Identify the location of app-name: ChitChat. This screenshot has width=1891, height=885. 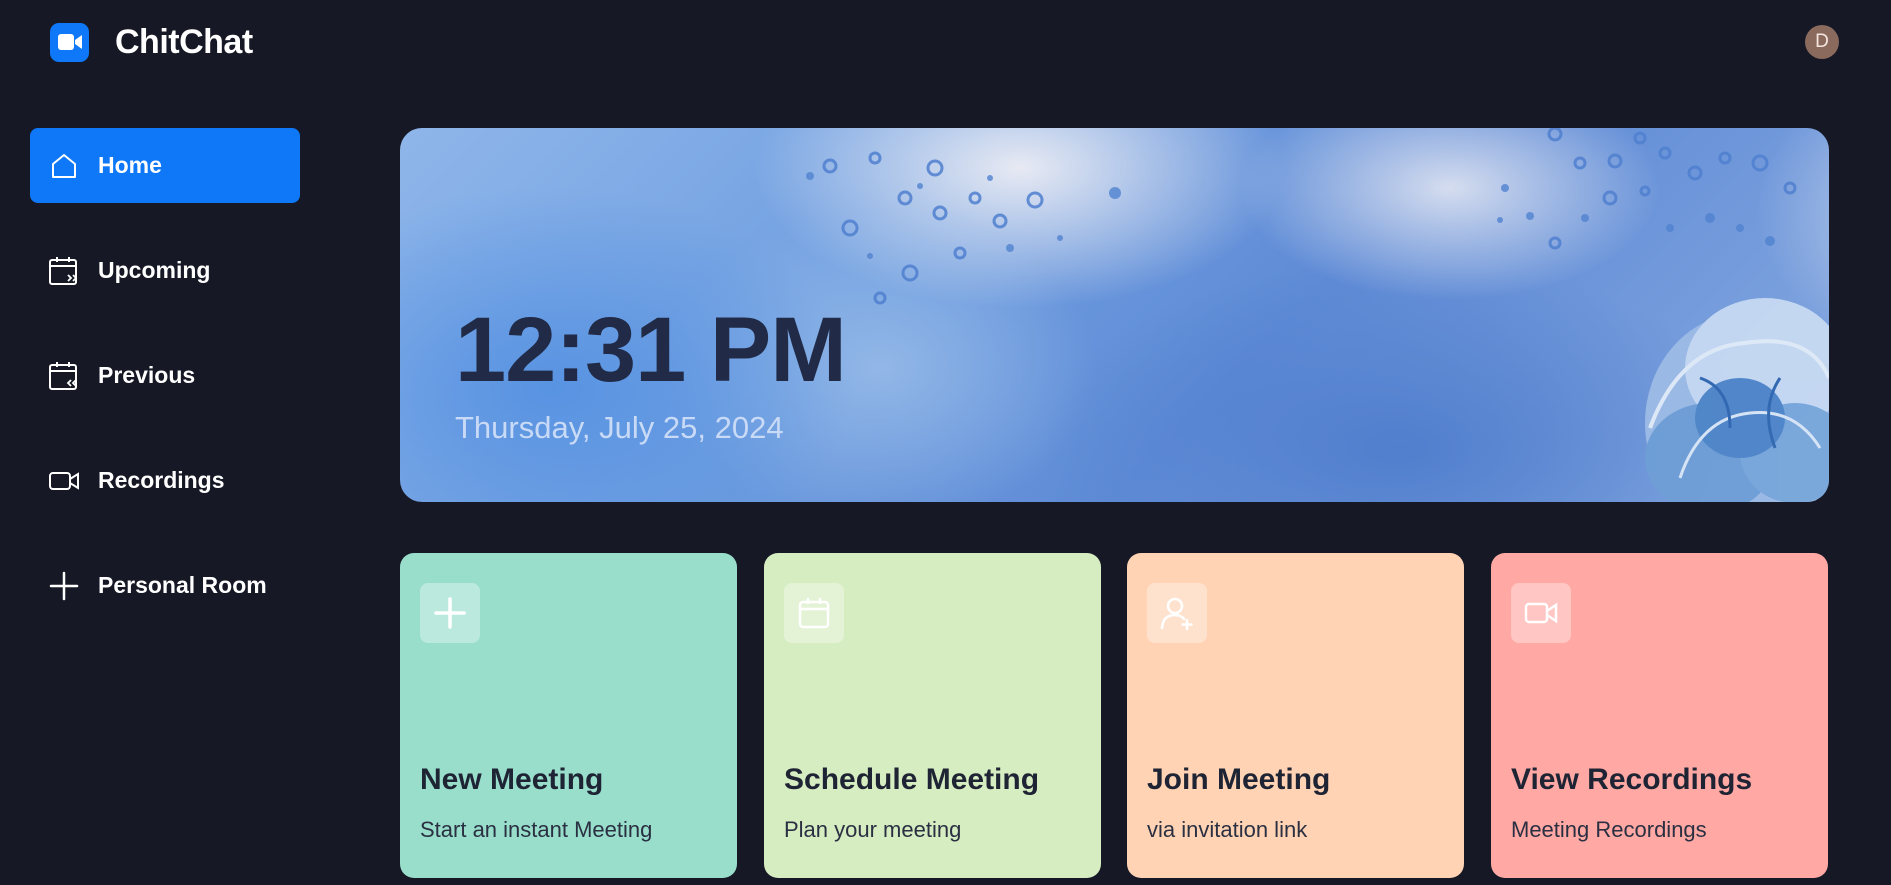
(184, 41).